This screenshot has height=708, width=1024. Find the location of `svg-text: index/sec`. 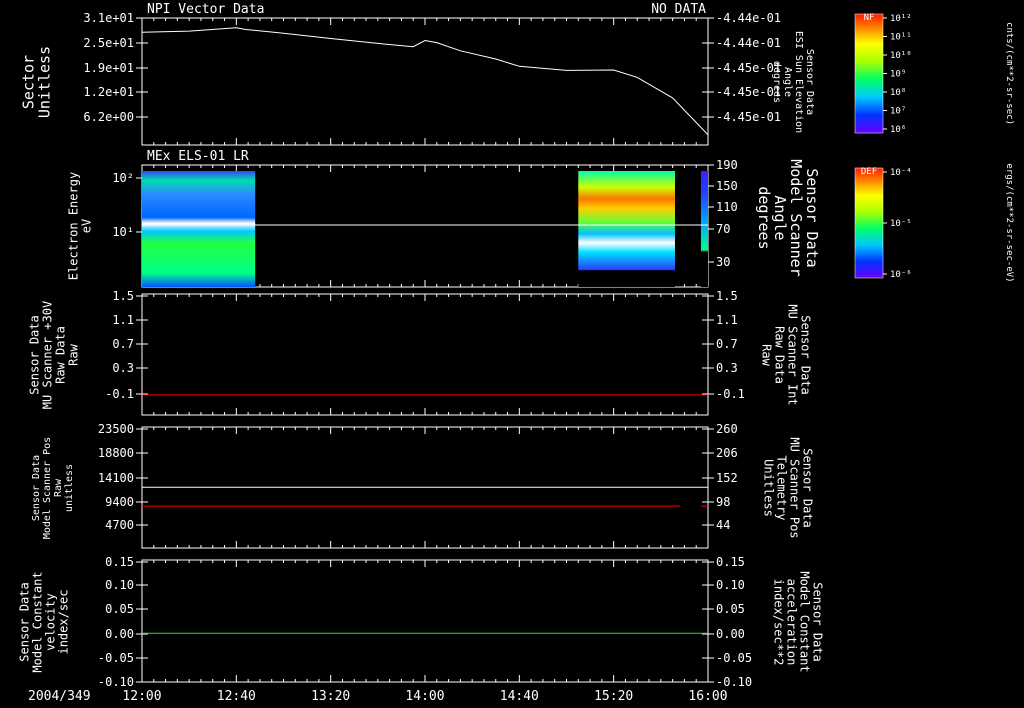

svg-text: index/sec is located at coordinates (64, 621).